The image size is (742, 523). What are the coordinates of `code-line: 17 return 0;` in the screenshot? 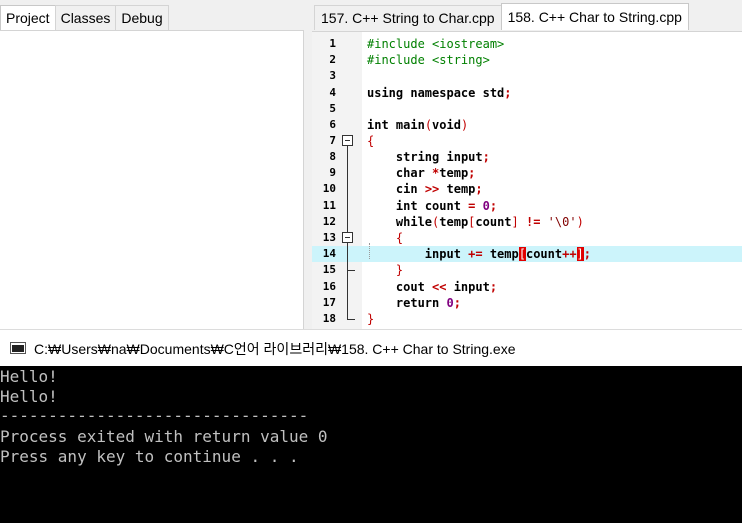 It's located at (527, 303).